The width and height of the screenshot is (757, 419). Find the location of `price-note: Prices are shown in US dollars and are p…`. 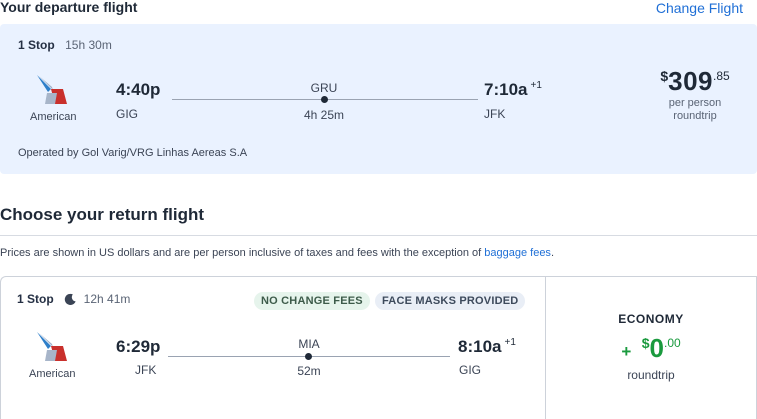

price-note: Prices are shown in US dollars and are p… is located at coordinates (277, 253).